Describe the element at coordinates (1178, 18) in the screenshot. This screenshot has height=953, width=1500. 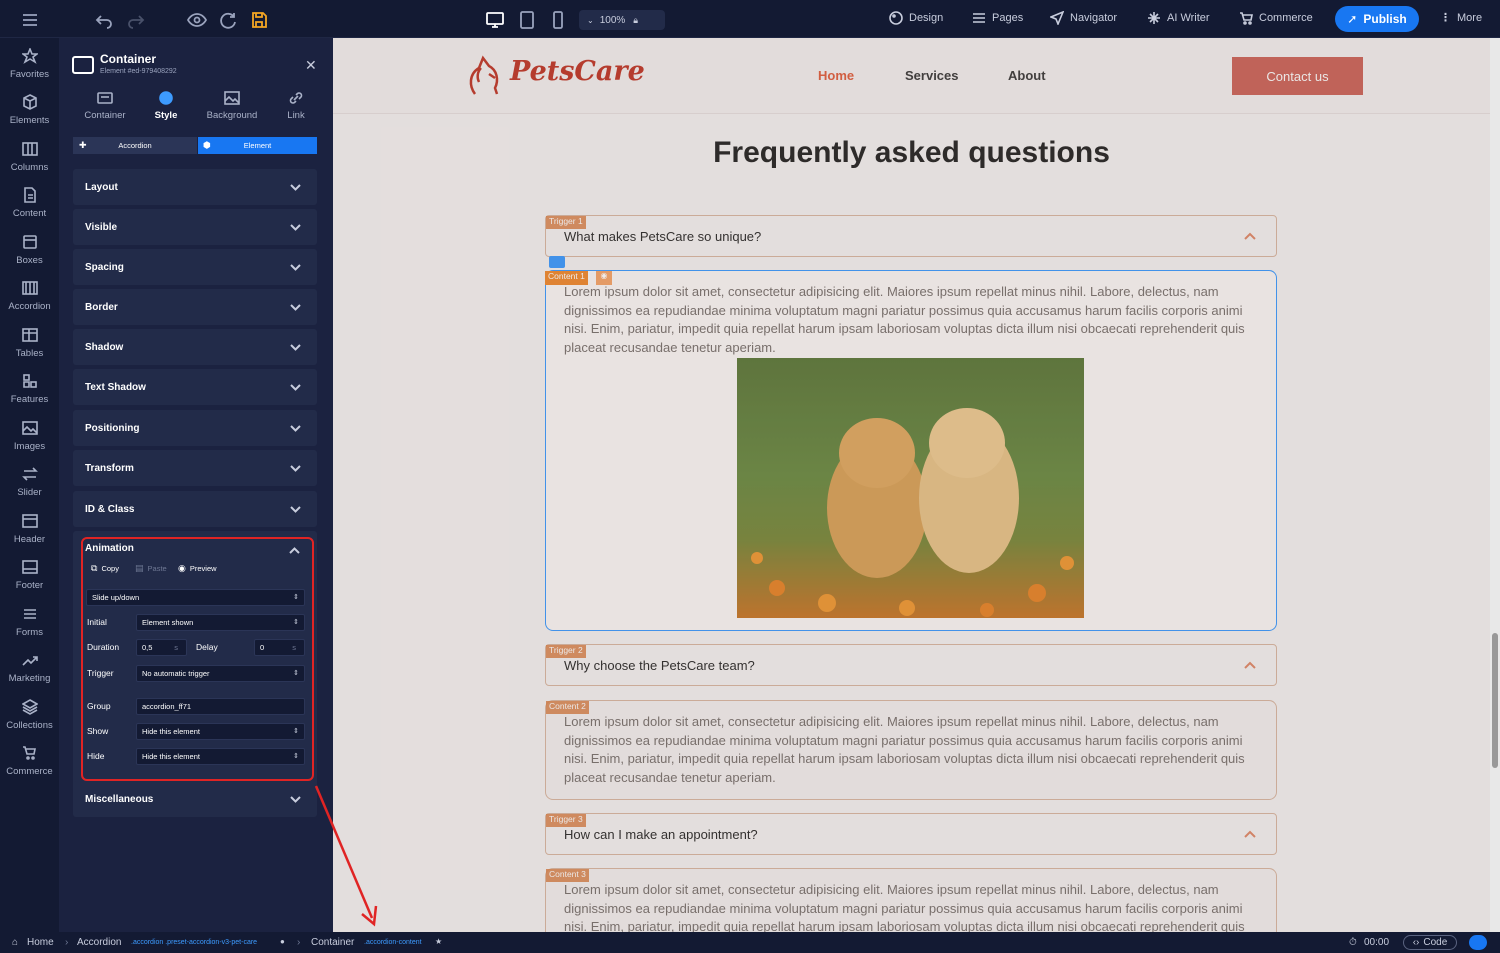
I see `ai-writer-menu: AI Writer` at that location.